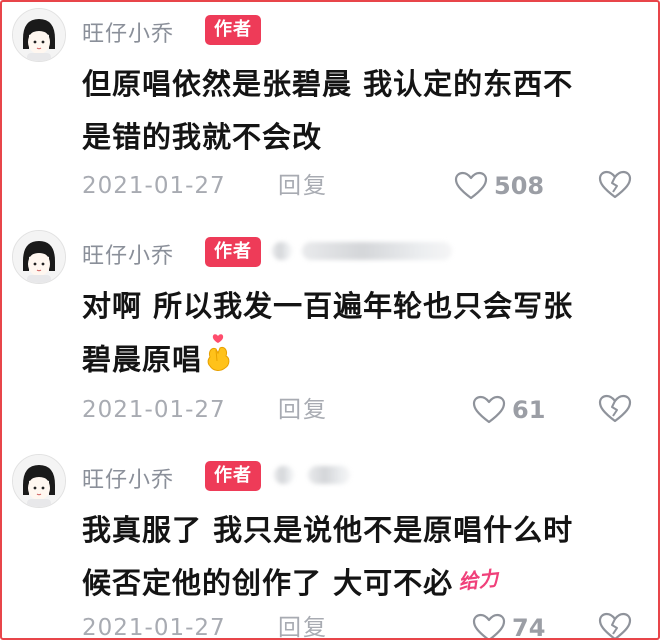 The image size is (660, 640). I want to click on comment-text-fragment: 候否定他的创作了 大可不必, so click(268, 583).